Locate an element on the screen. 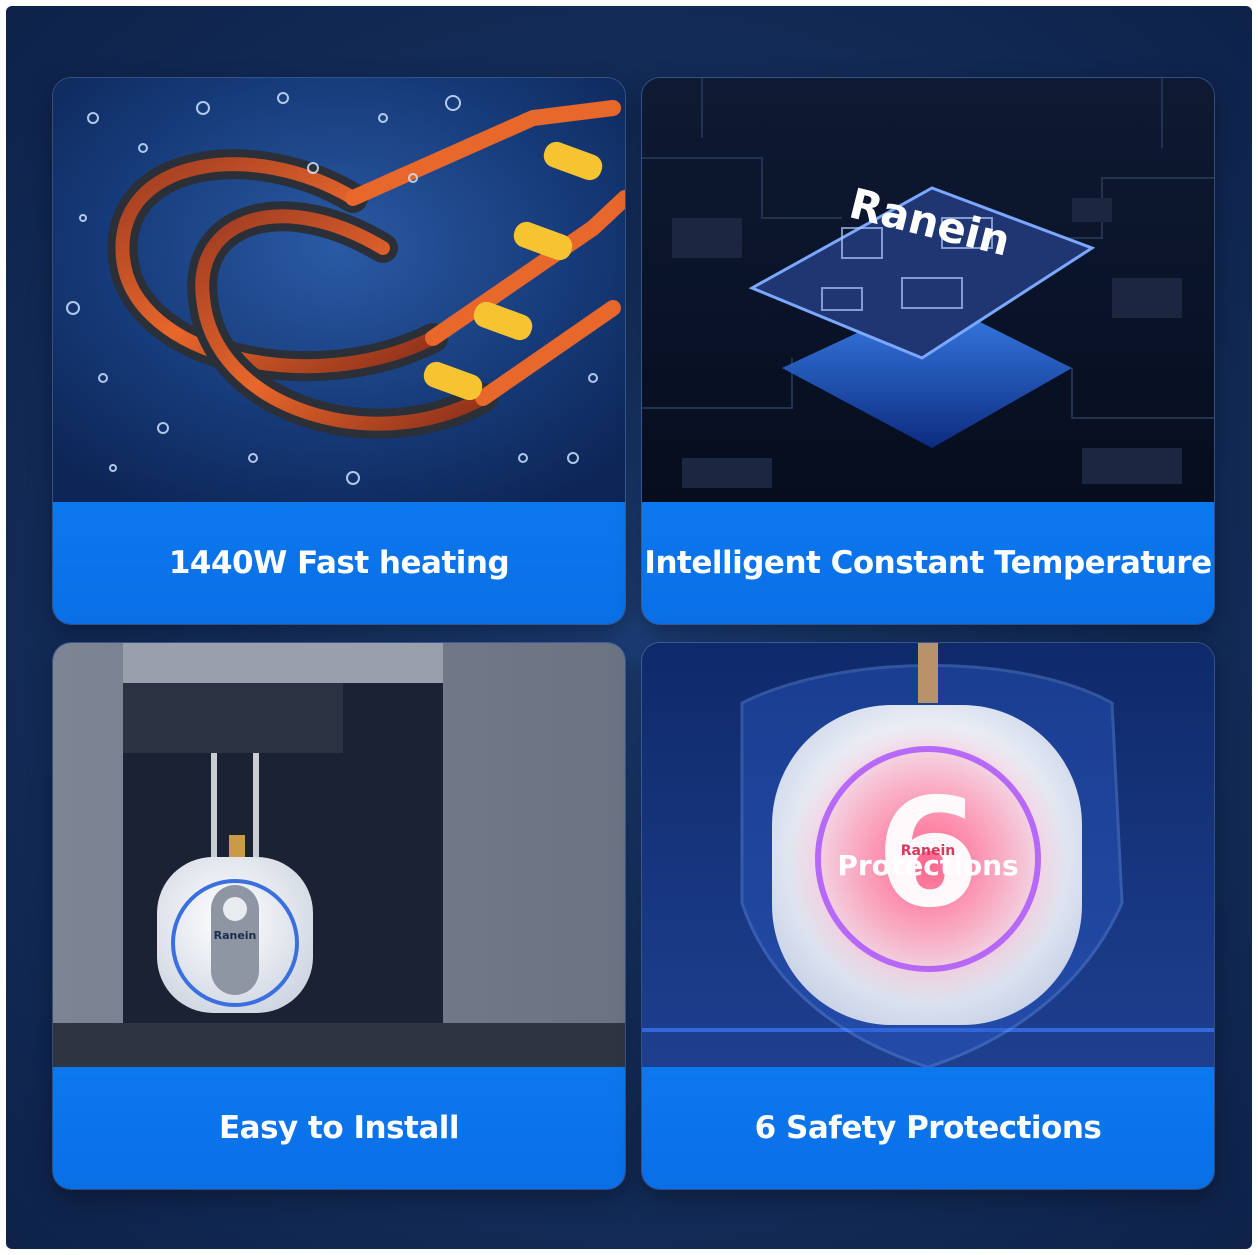 This screenshot has width=1258, height=1255. feature-label-band: Easy to Install is located at coordinates (339, 1128).